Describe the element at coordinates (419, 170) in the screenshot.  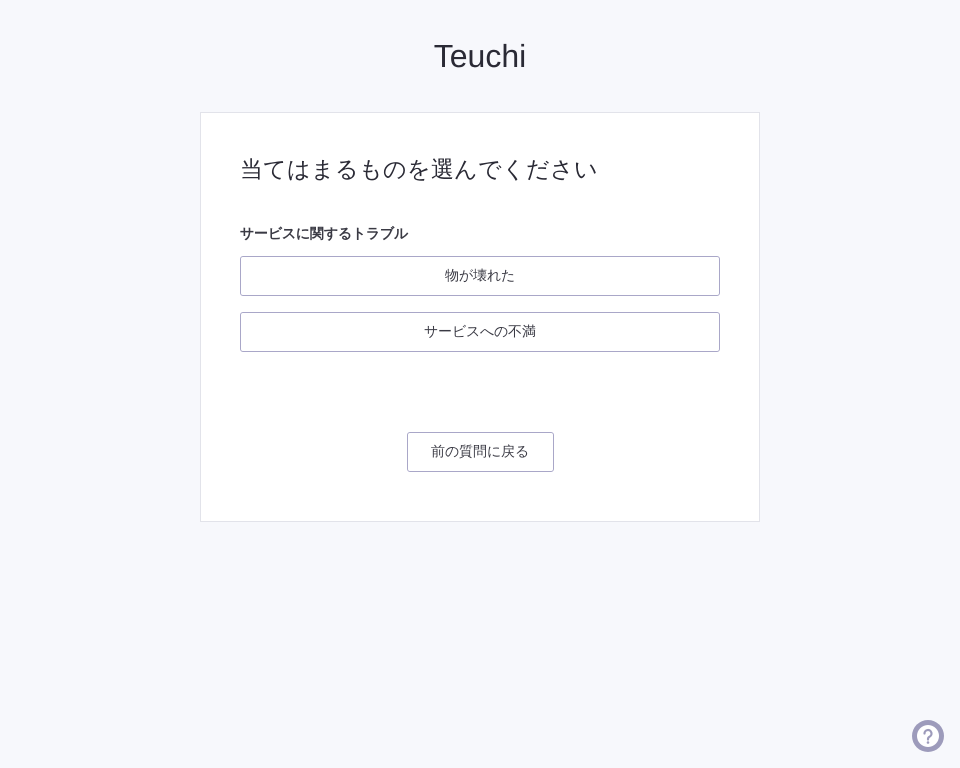
I see `question-title: 当てはまるものを選んでください` at that location.